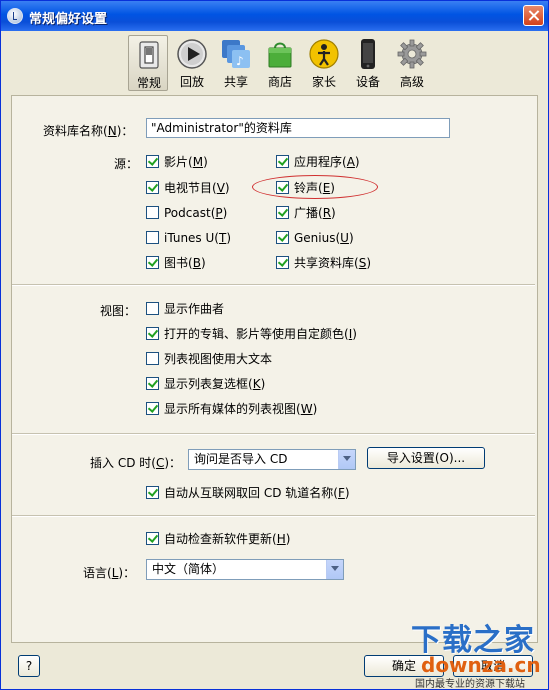  Describe the element at coordinates (481, 665) in the screenshot. I see `watermark-domain: downza.cn` at that location.